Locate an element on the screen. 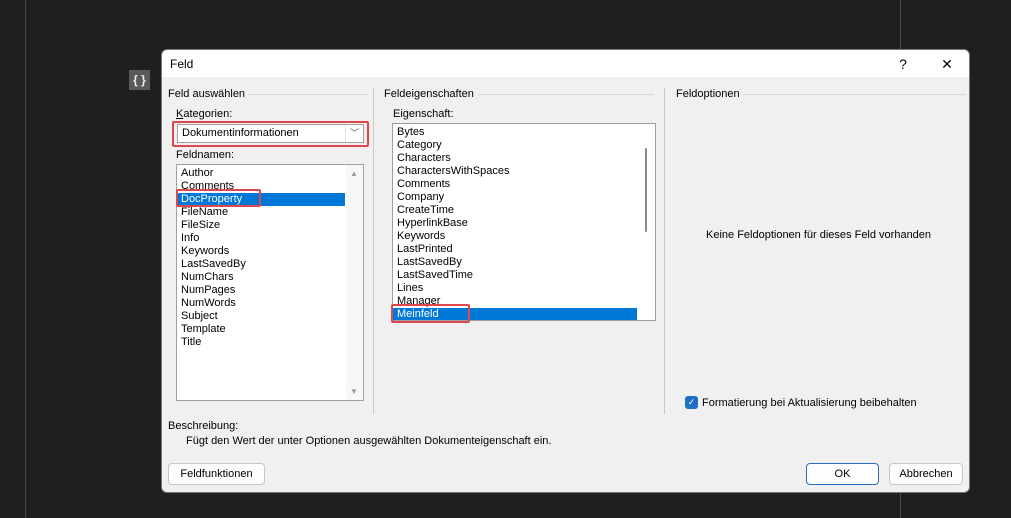  title-bar: Feld ? ✕ is located at coordinates (565, 63).